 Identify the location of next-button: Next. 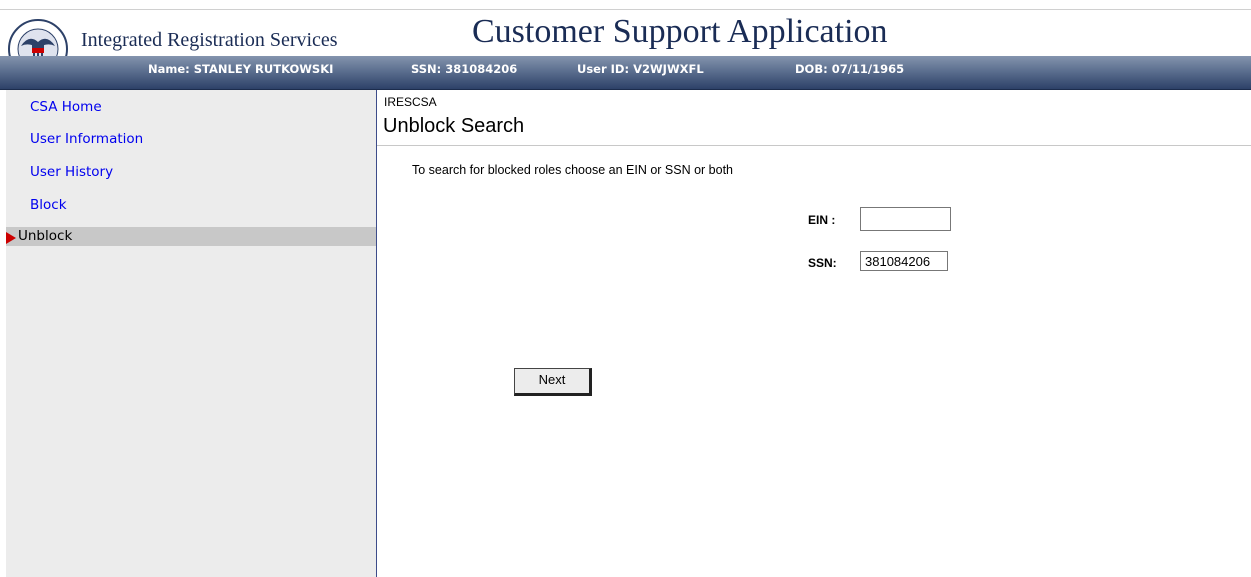
(553, 382).